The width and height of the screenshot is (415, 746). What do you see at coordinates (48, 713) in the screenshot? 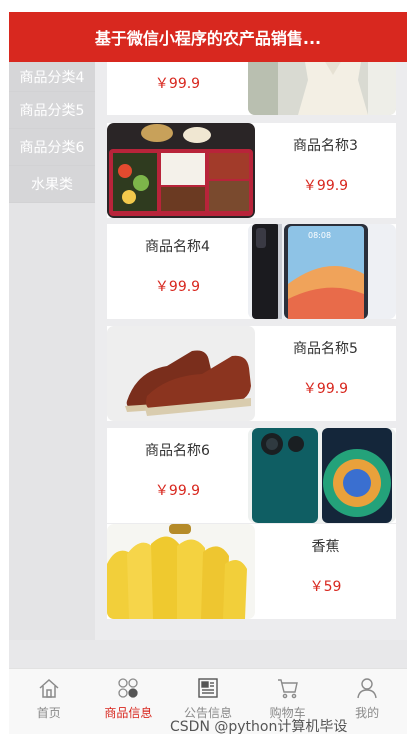
I see `tab-label: 首页` at bounding box center [48, 713].